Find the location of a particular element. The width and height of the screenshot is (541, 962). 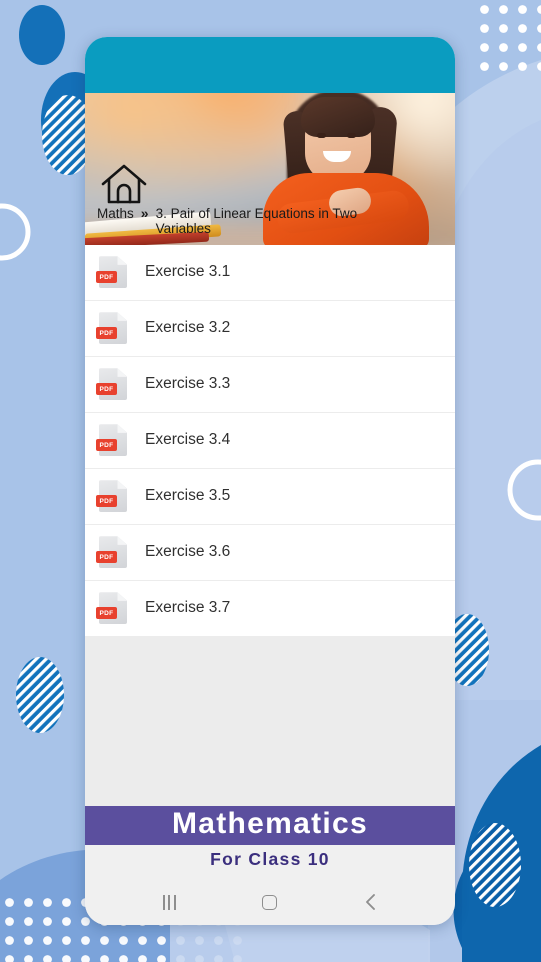

home-icon is located at coordinates (124, 185).